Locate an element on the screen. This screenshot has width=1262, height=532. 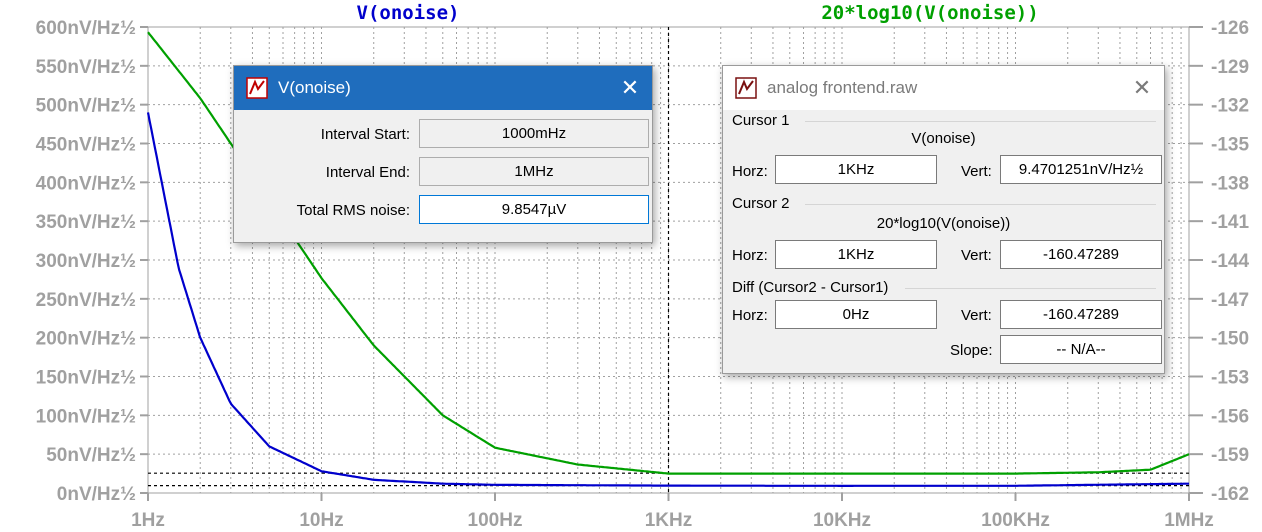
cursor1-vert-label: Vert: is located at coordinates (976, 171).